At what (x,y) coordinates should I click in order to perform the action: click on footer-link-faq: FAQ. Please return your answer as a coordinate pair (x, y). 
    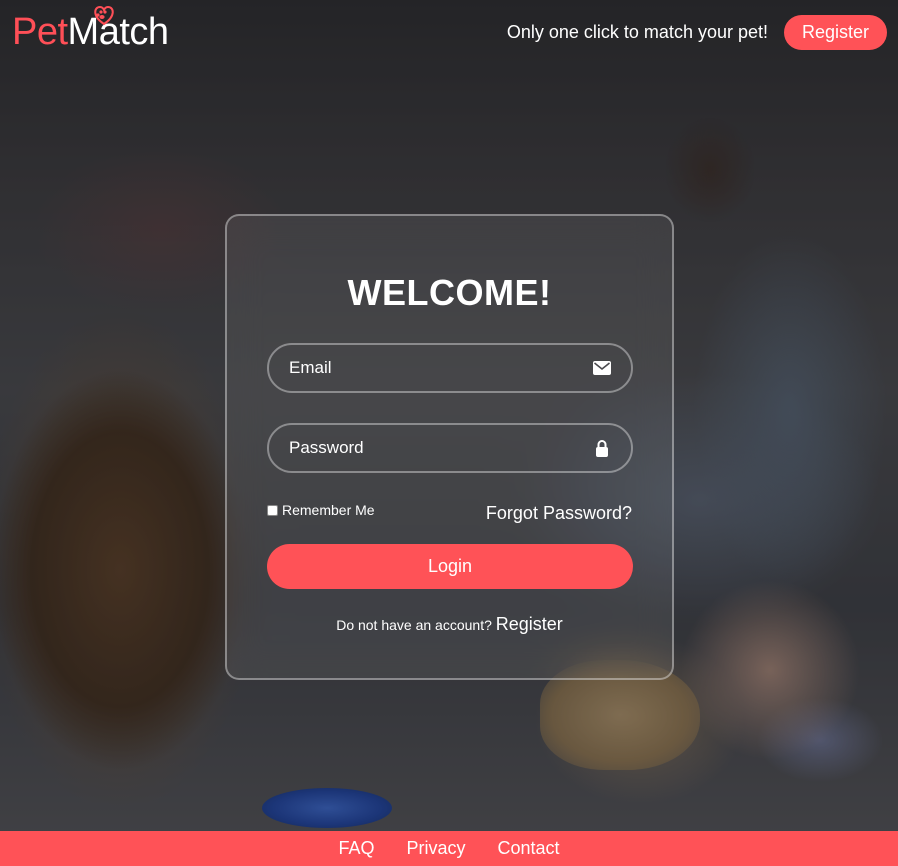
    Looking at the image, I should click on (356, 848).